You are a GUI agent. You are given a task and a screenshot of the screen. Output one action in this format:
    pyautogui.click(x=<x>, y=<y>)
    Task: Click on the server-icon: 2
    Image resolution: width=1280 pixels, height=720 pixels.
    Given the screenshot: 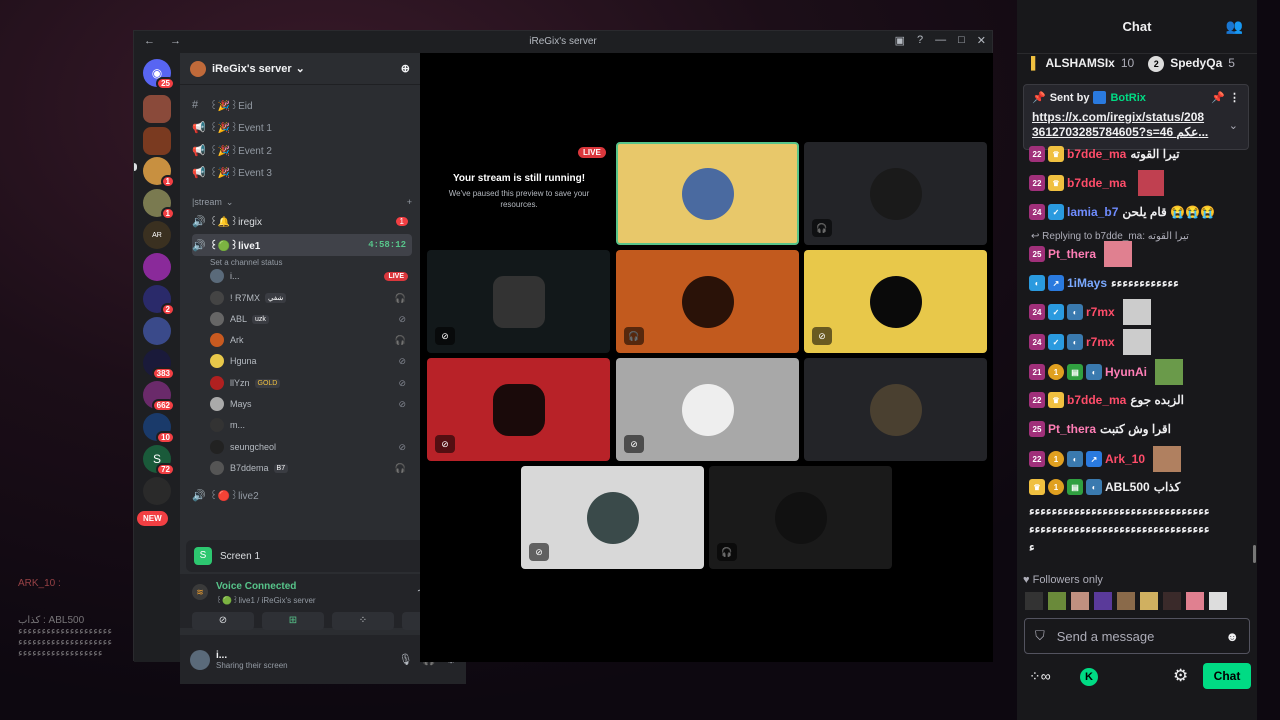 What is the action you would take?
    pyautogui.click(x=159, y=300)
    